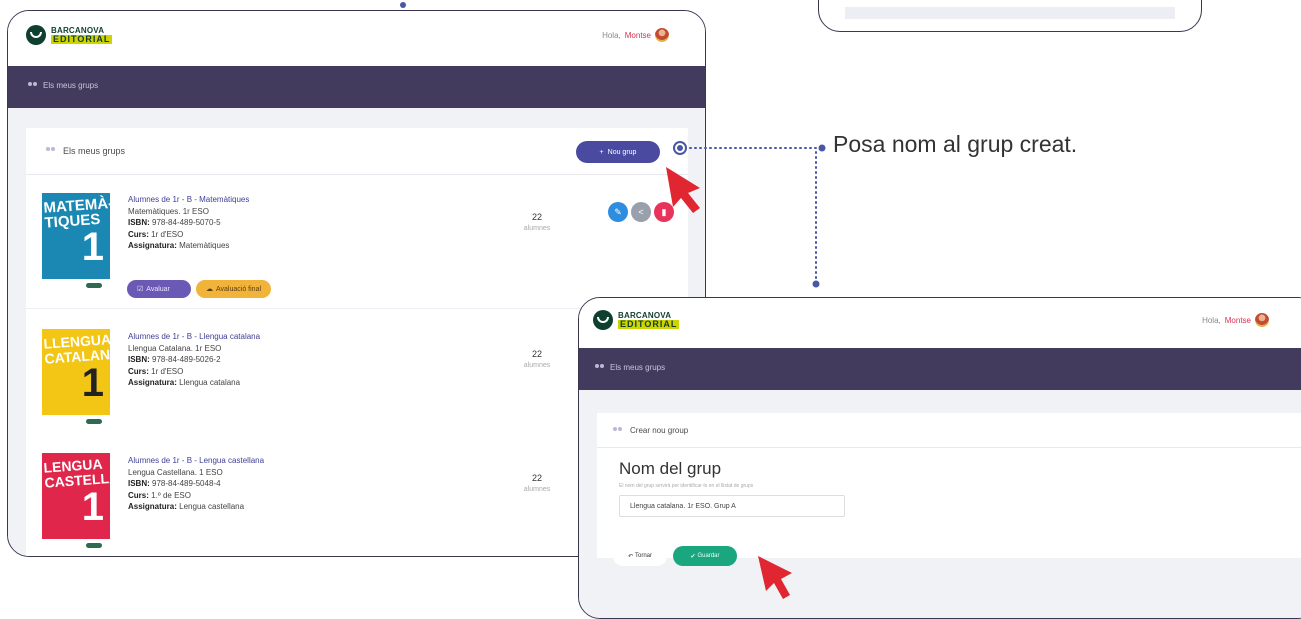 The height and width of the screenshot is (619, 1301). I want to click on subject-value: Lengua castellana, so click(212, 506).